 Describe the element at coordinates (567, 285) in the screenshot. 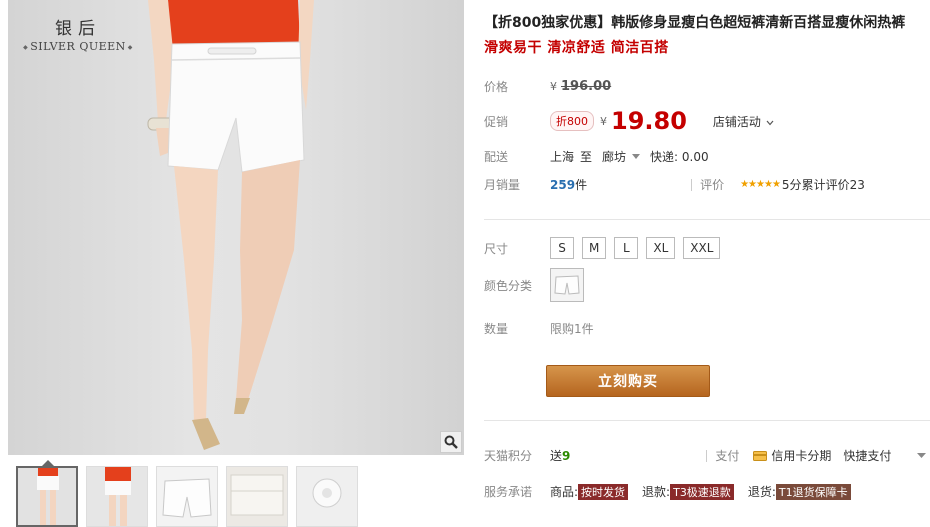

I see `color-swatch-white` at that location.